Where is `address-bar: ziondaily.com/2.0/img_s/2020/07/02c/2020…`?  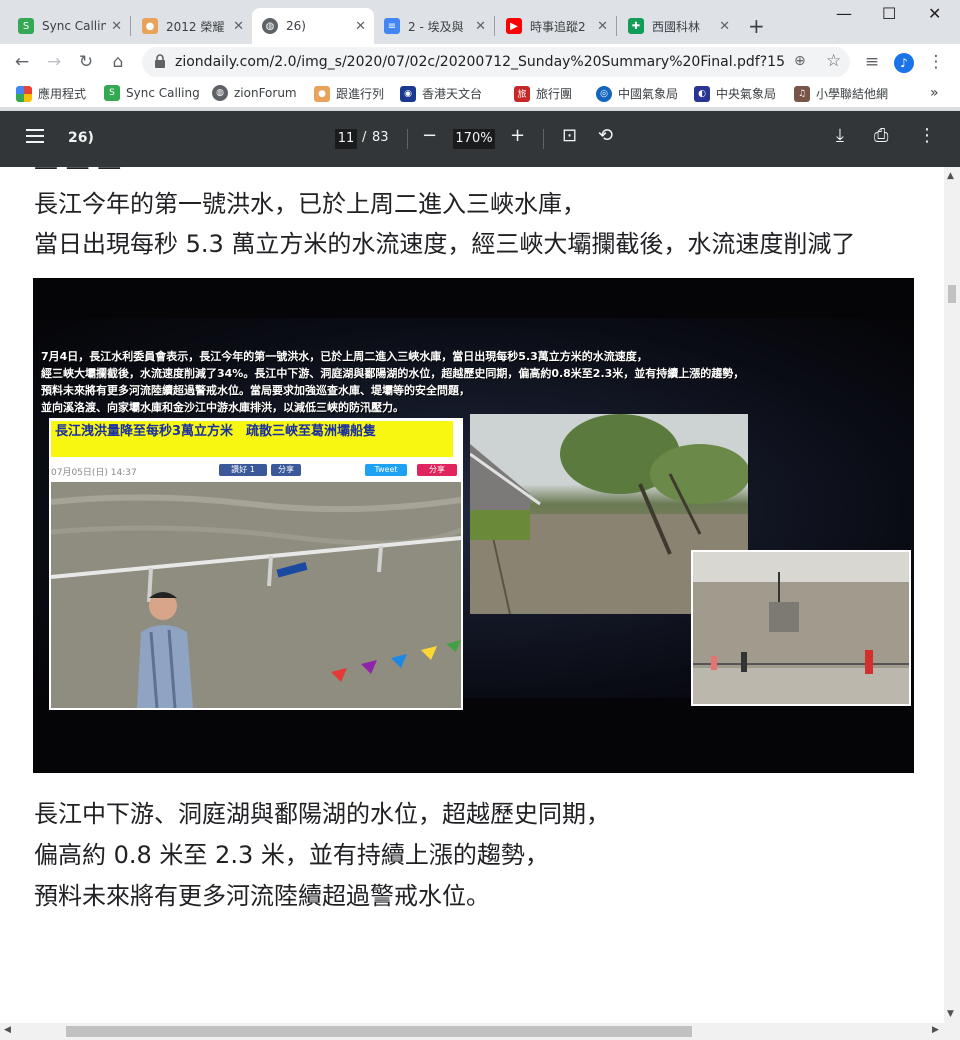 address-bar: ziondaily.com/2.0/img_s/2020/07/02c/2020… is located at coordinates (496, 62).